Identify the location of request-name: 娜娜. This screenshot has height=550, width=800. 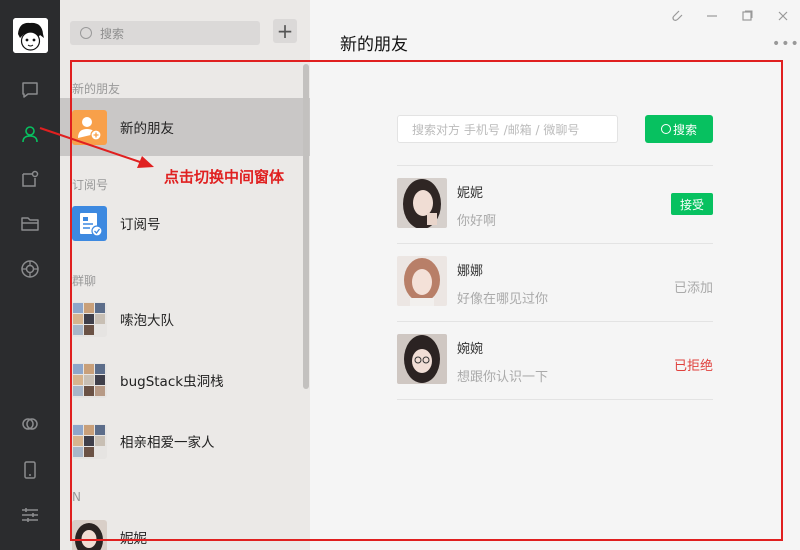
(470, 271).